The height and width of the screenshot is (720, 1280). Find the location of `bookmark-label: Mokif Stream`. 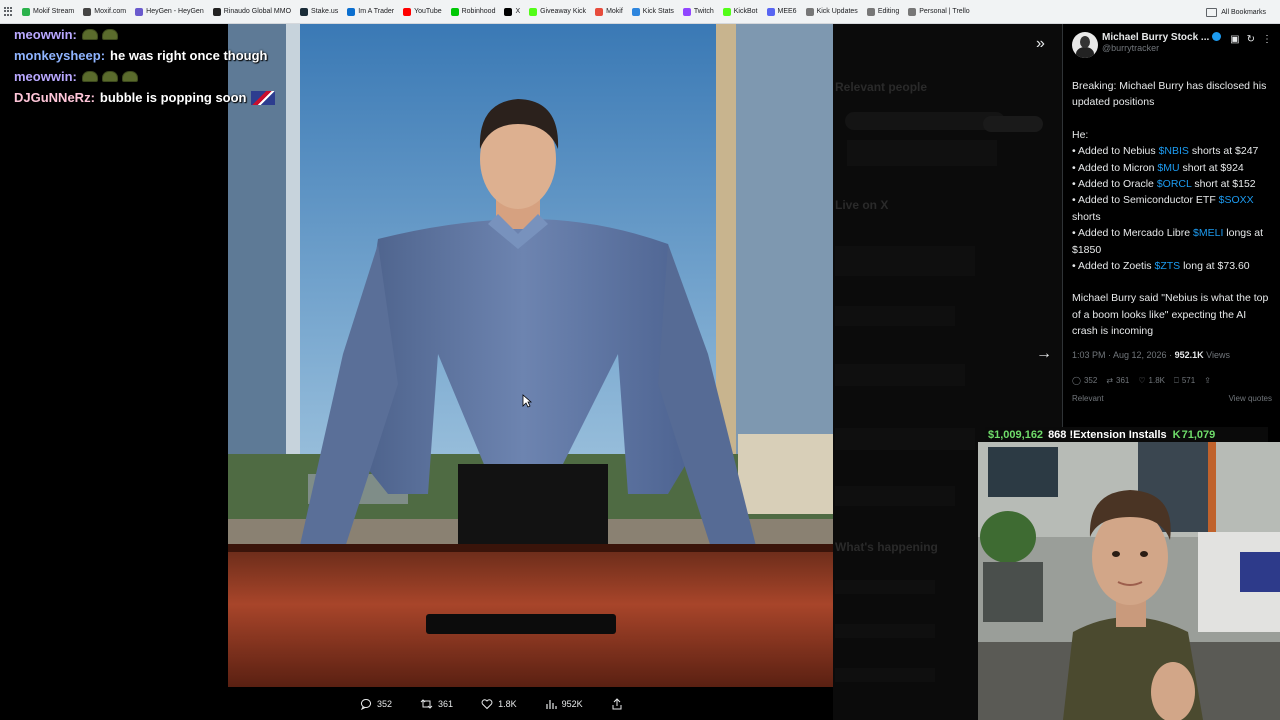

bookmark-label: Mokif Stream is located at coordinates (54, 11).